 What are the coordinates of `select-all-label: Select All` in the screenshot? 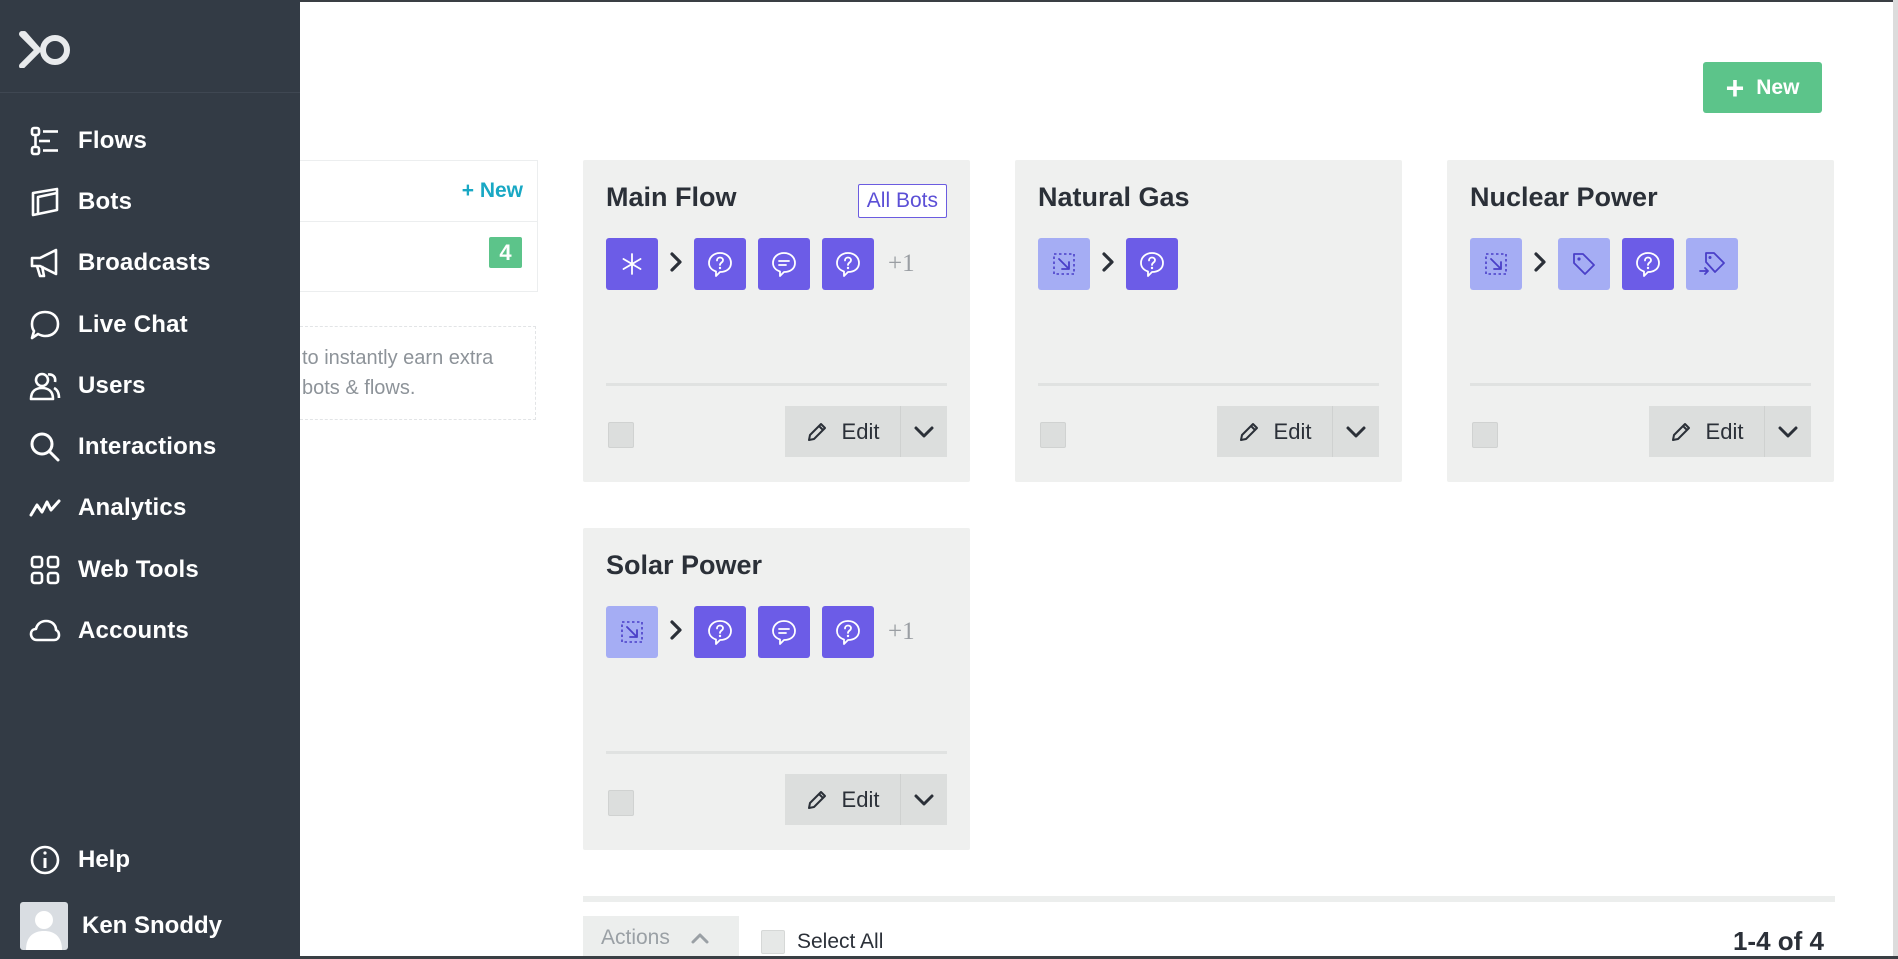 It's located at (840, 941).